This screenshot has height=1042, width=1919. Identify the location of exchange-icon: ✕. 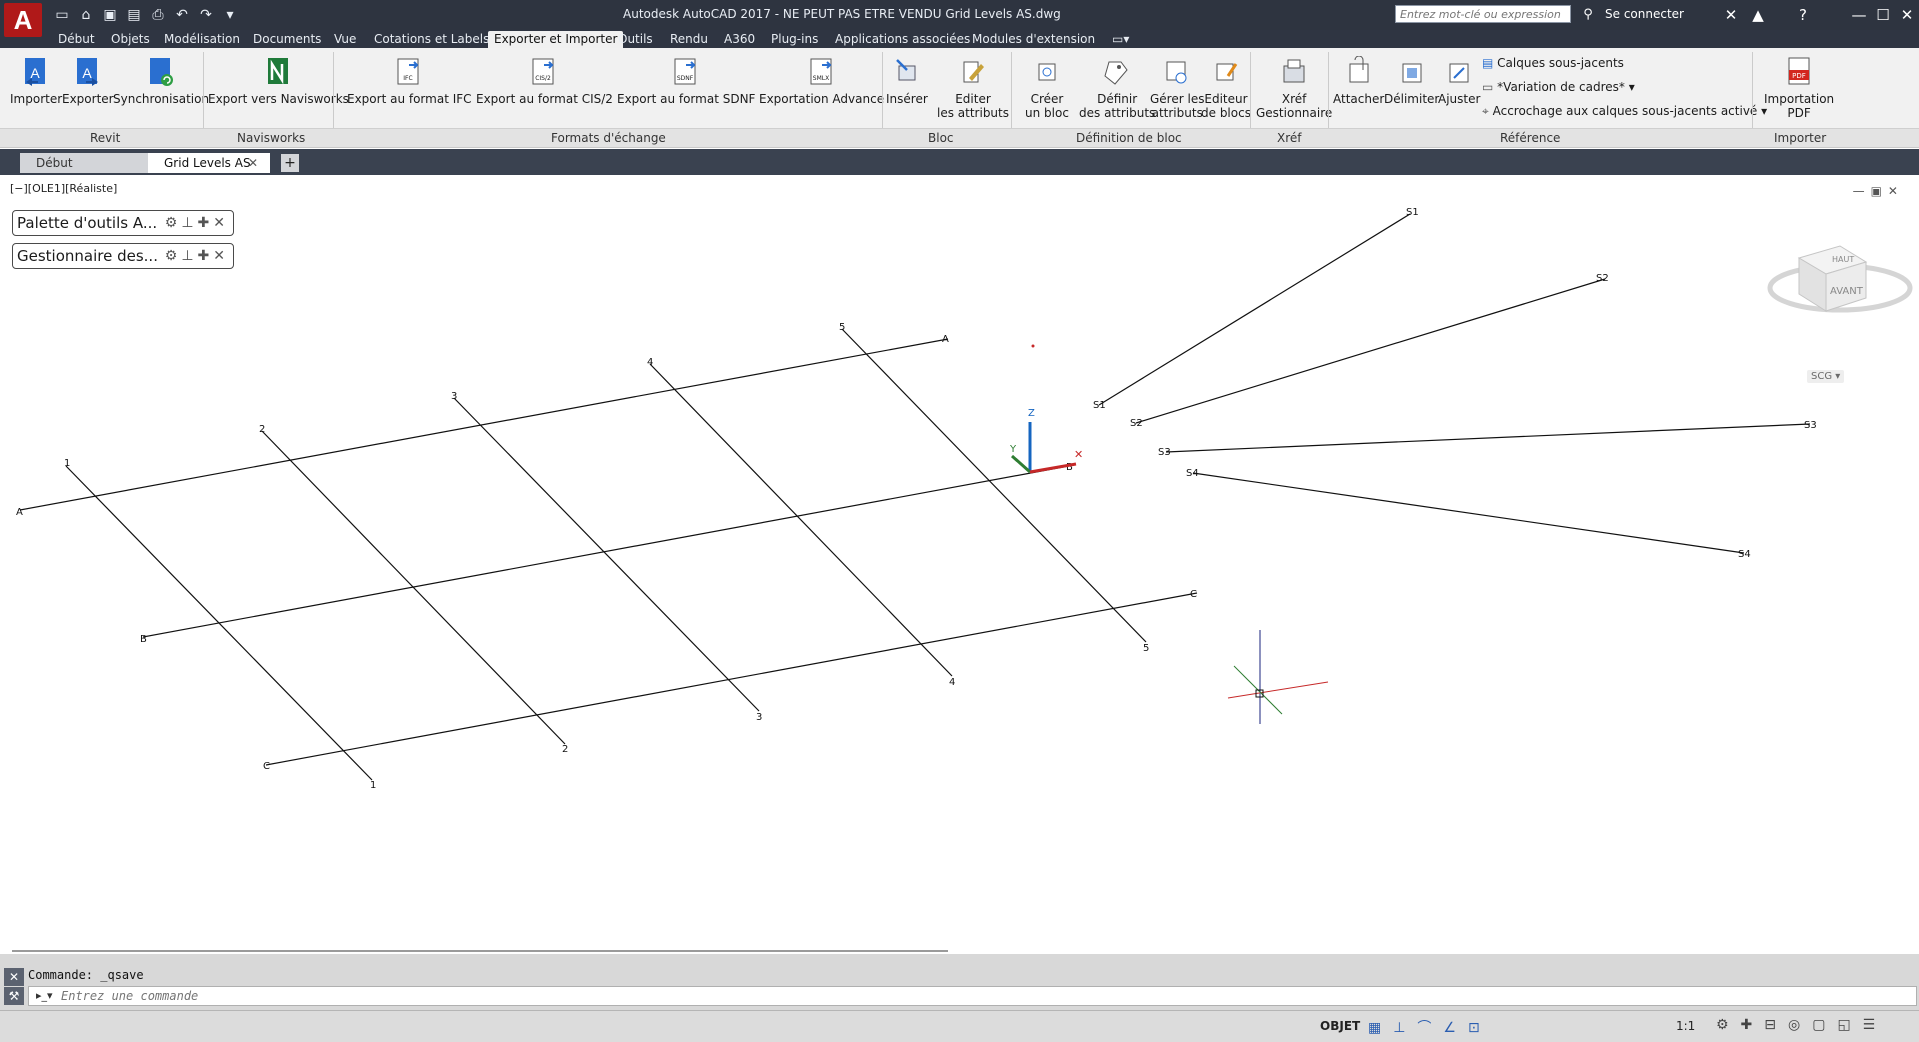
(1731, 15).